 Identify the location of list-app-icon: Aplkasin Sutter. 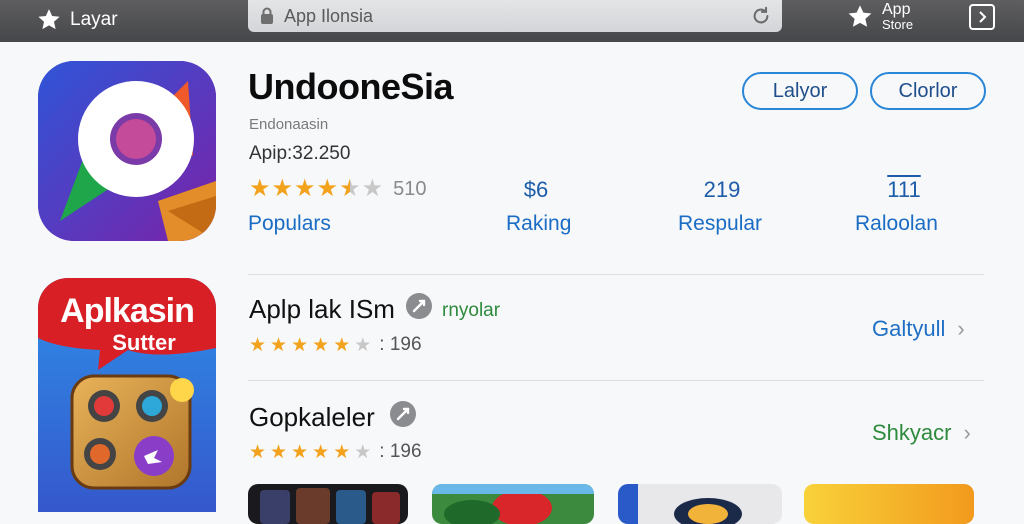
(127, 395).